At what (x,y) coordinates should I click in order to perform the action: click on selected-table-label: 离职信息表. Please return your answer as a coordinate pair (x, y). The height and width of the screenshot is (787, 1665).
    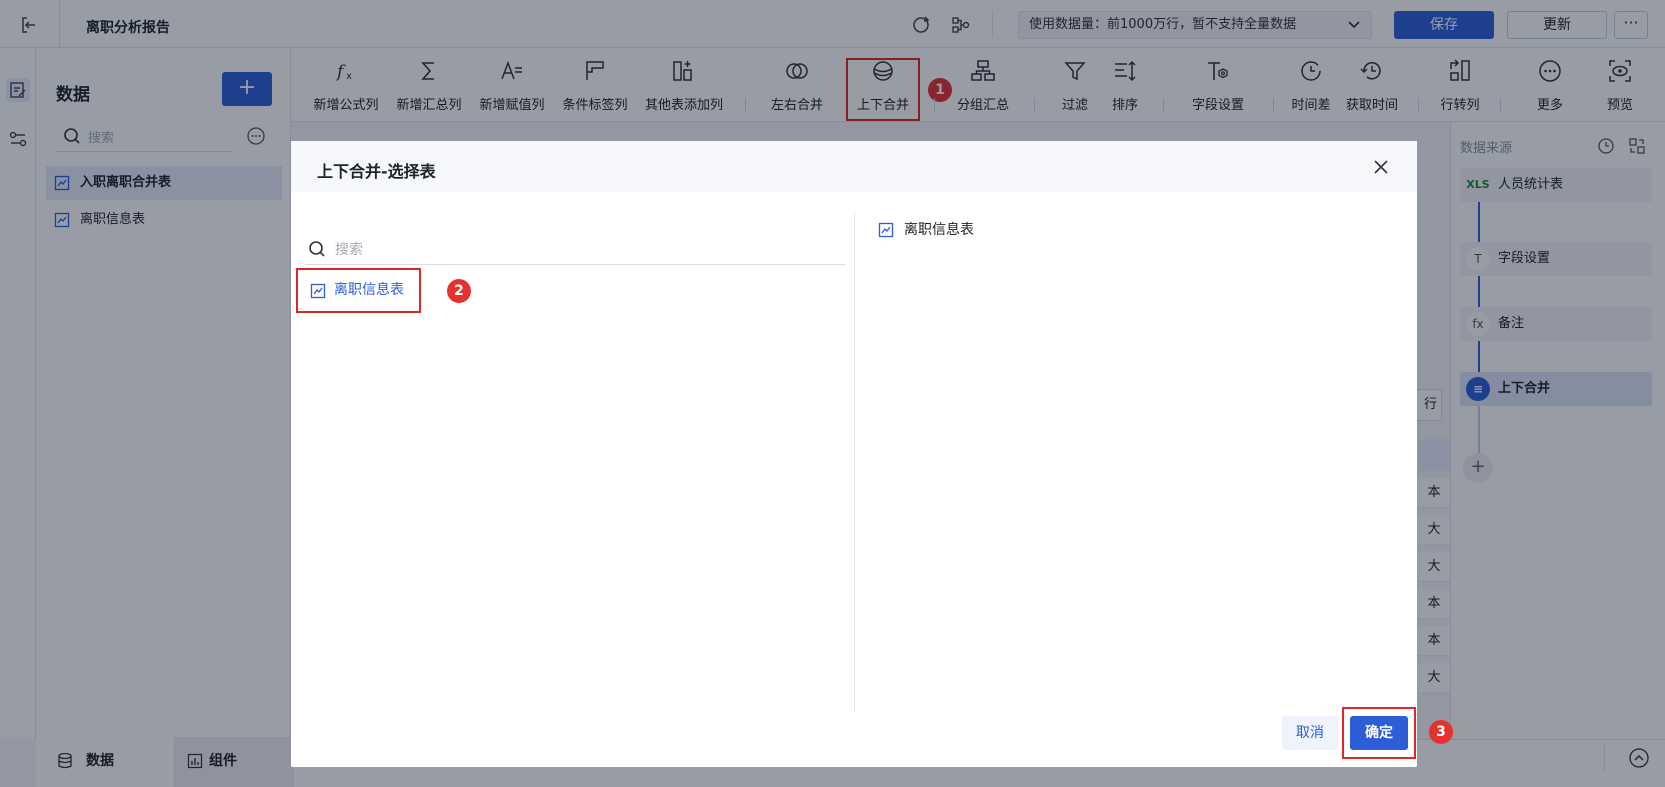
    Looking at the image, I should click on (939, 230).